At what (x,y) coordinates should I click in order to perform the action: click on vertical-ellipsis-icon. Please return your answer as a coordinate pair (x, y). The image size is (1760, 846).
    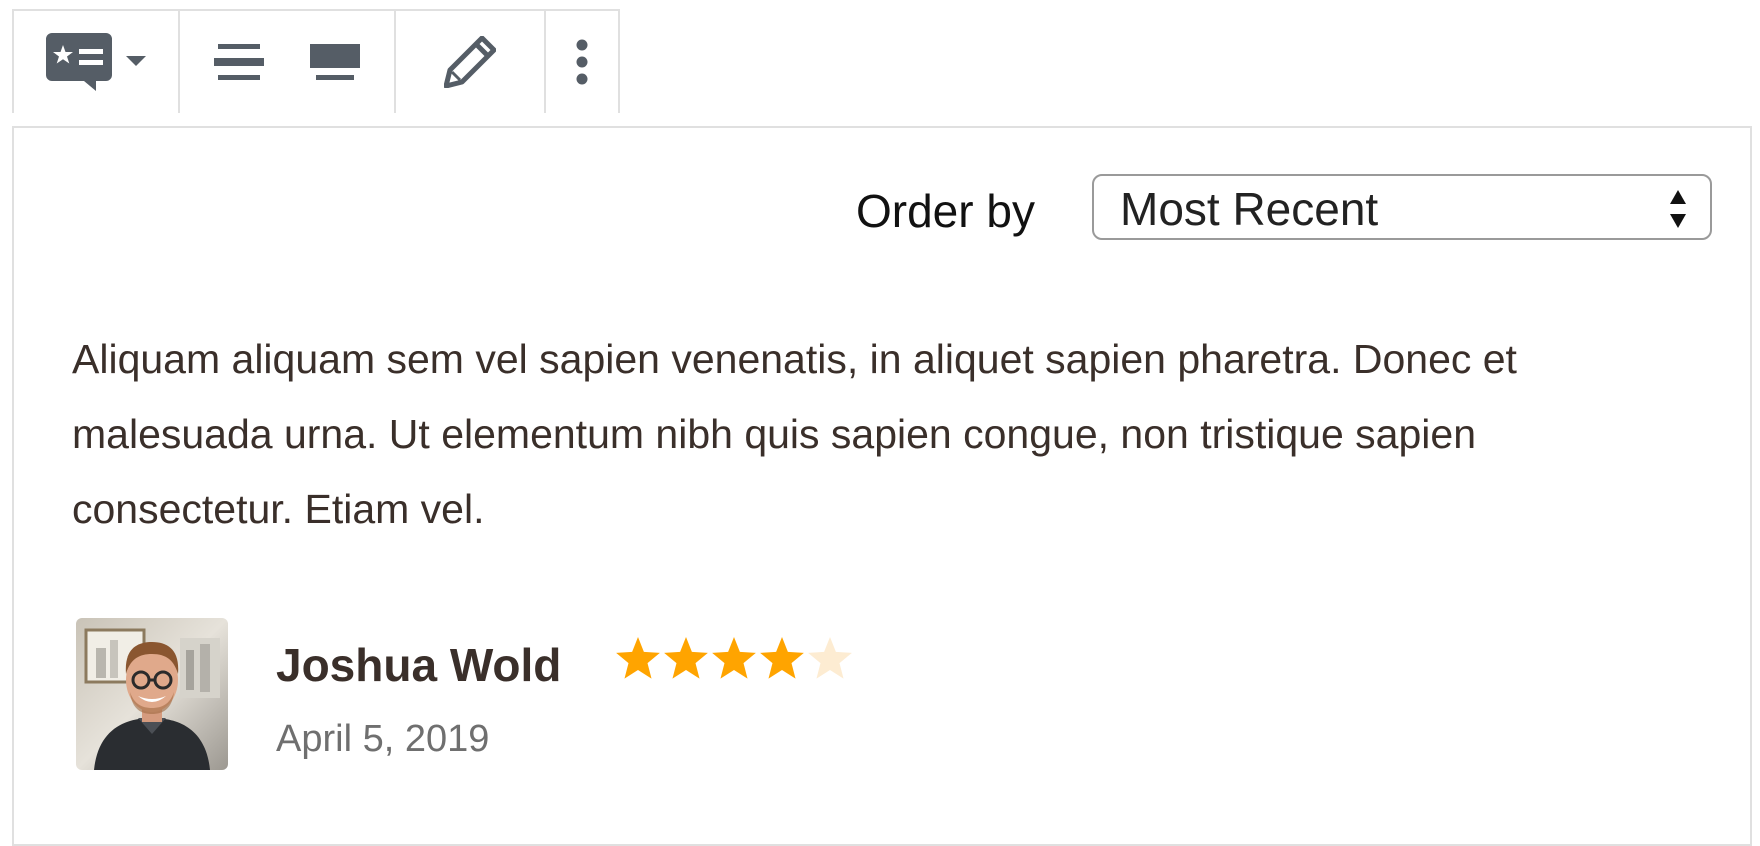
    Looking at the image, I should click on (582, 62).